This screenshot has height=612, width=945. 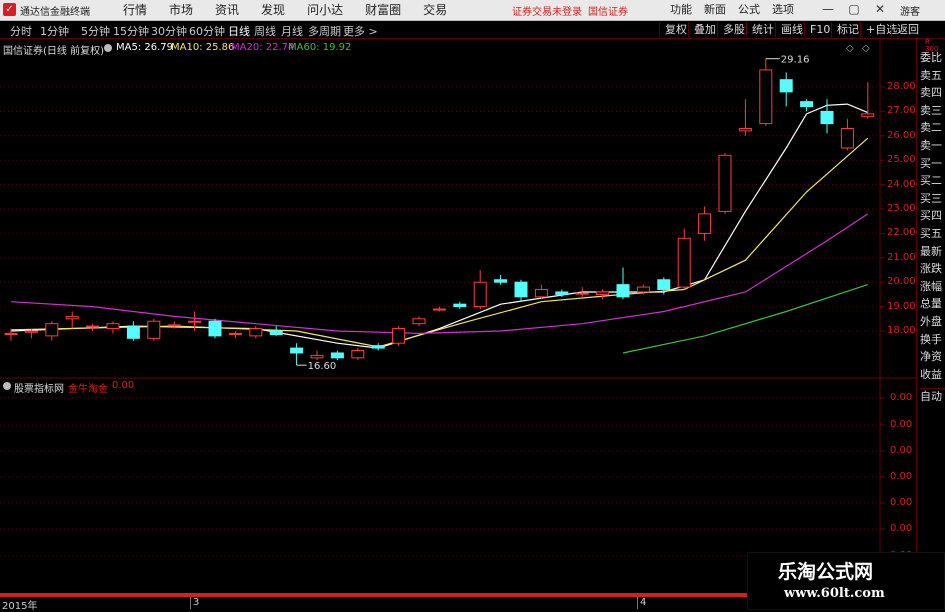 I want to click on menu-options: 选项, so click(x=783, y=10).